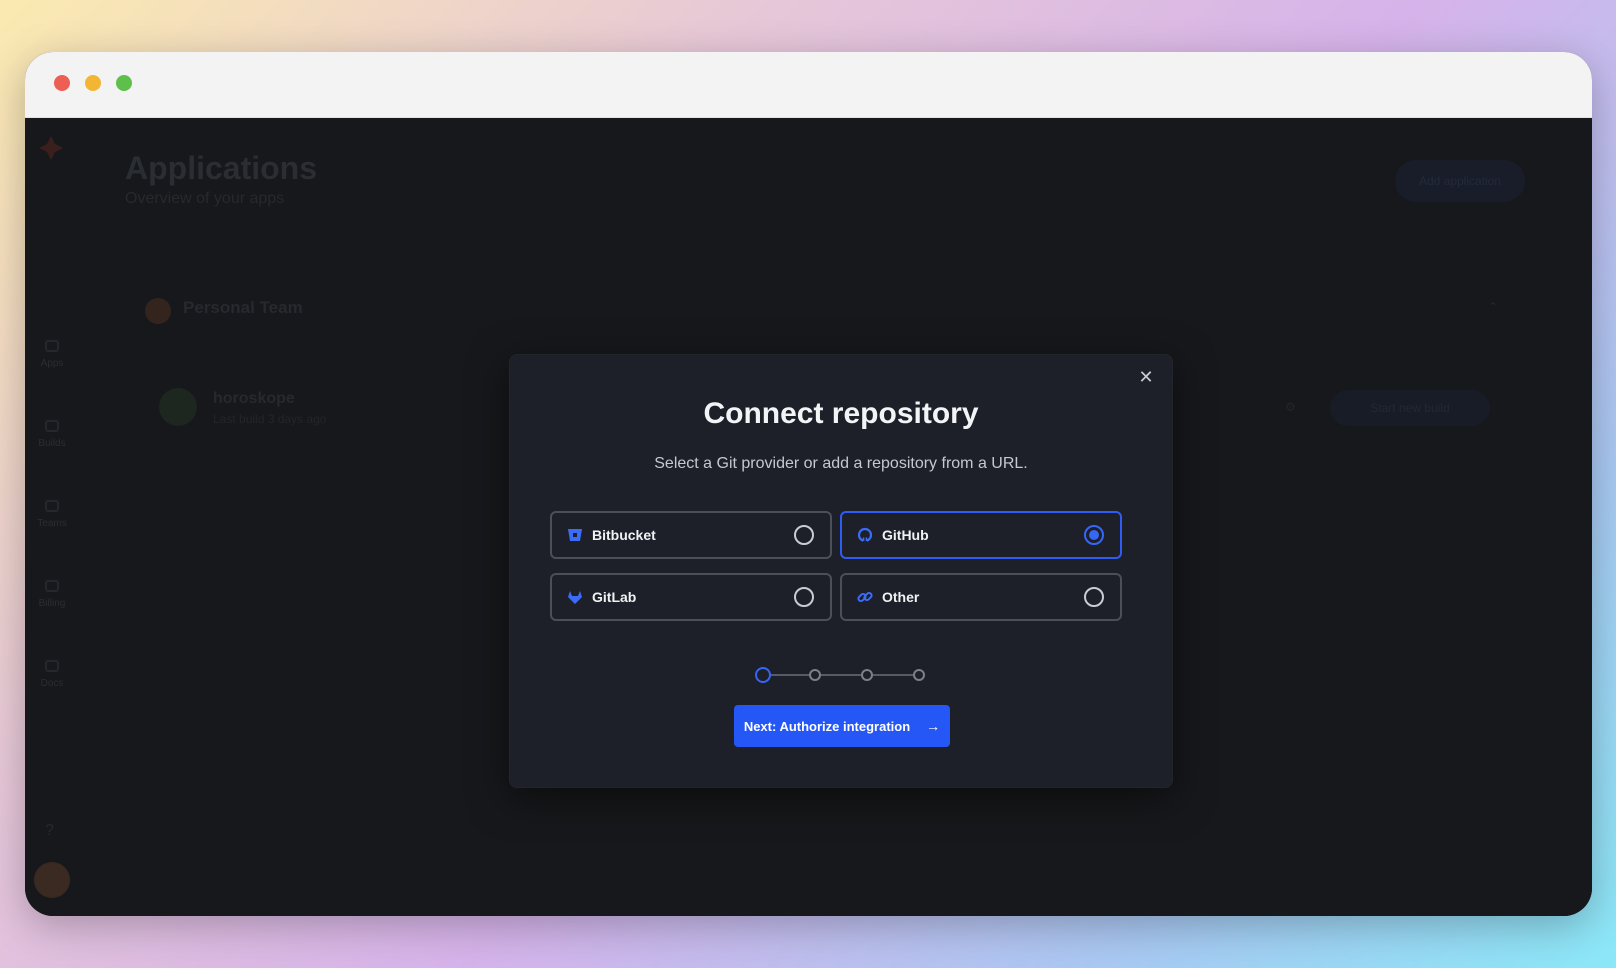  Describe the element at coordinates (981, 597) in the screenshot. I see `provider-option-other: Other` at that location.